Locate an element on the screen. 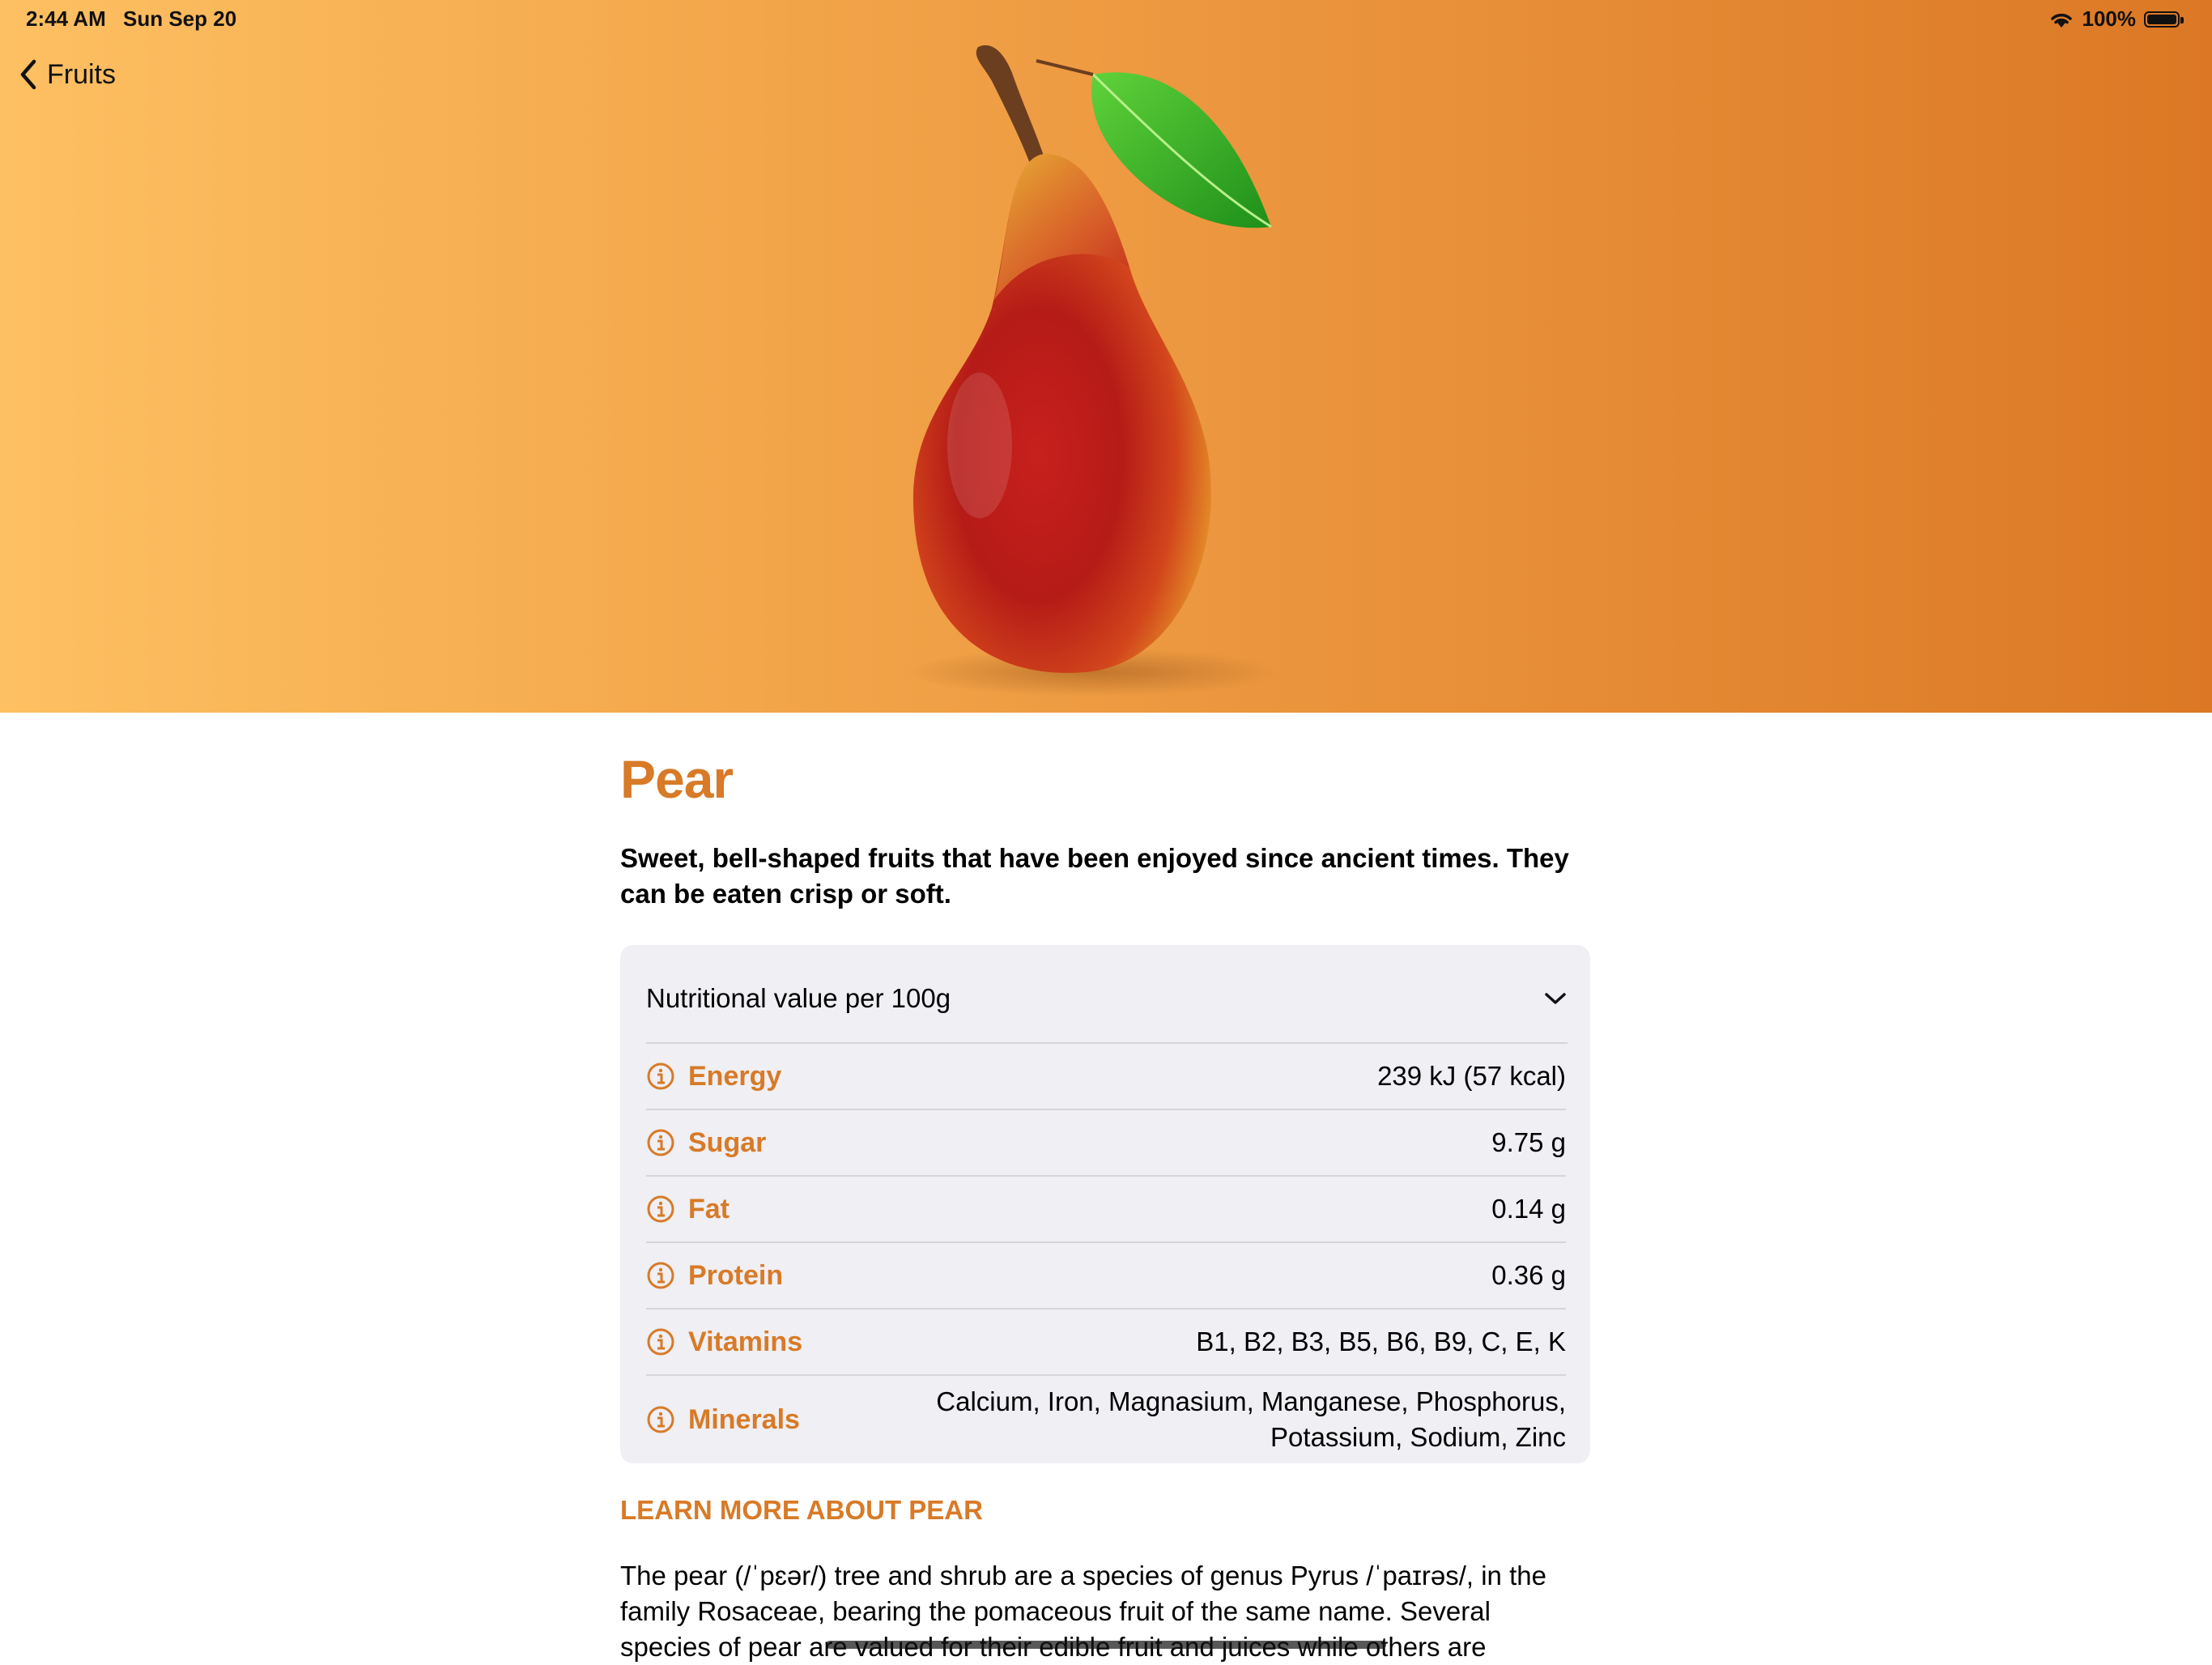 Image resolution: width=2212 pixels, height=1665 pixels. nutrition-value: 0.14 g is located at coordinates (1529, 1209).